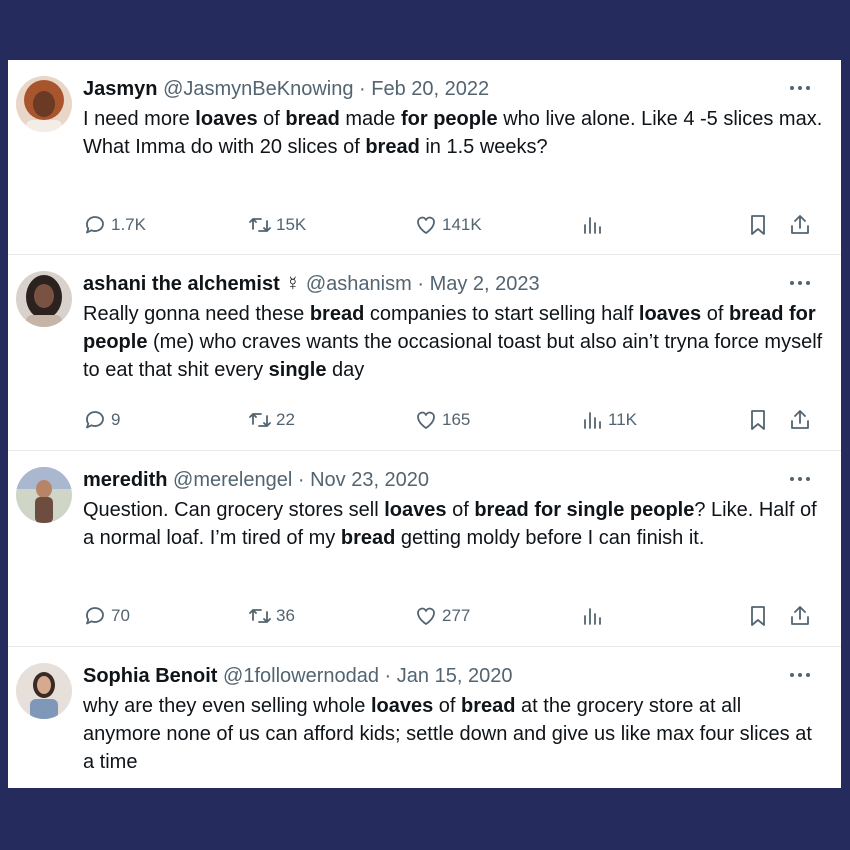 This screenshot has height=850, width=850. I want to click on like-button: 277, so click(442, 616).